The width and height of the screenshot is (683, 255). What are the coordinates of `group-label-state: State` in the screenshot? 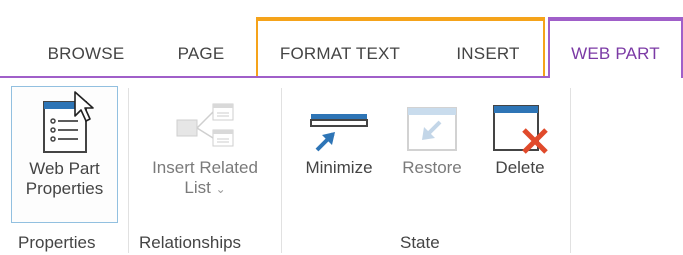 It's located at (420, 242).